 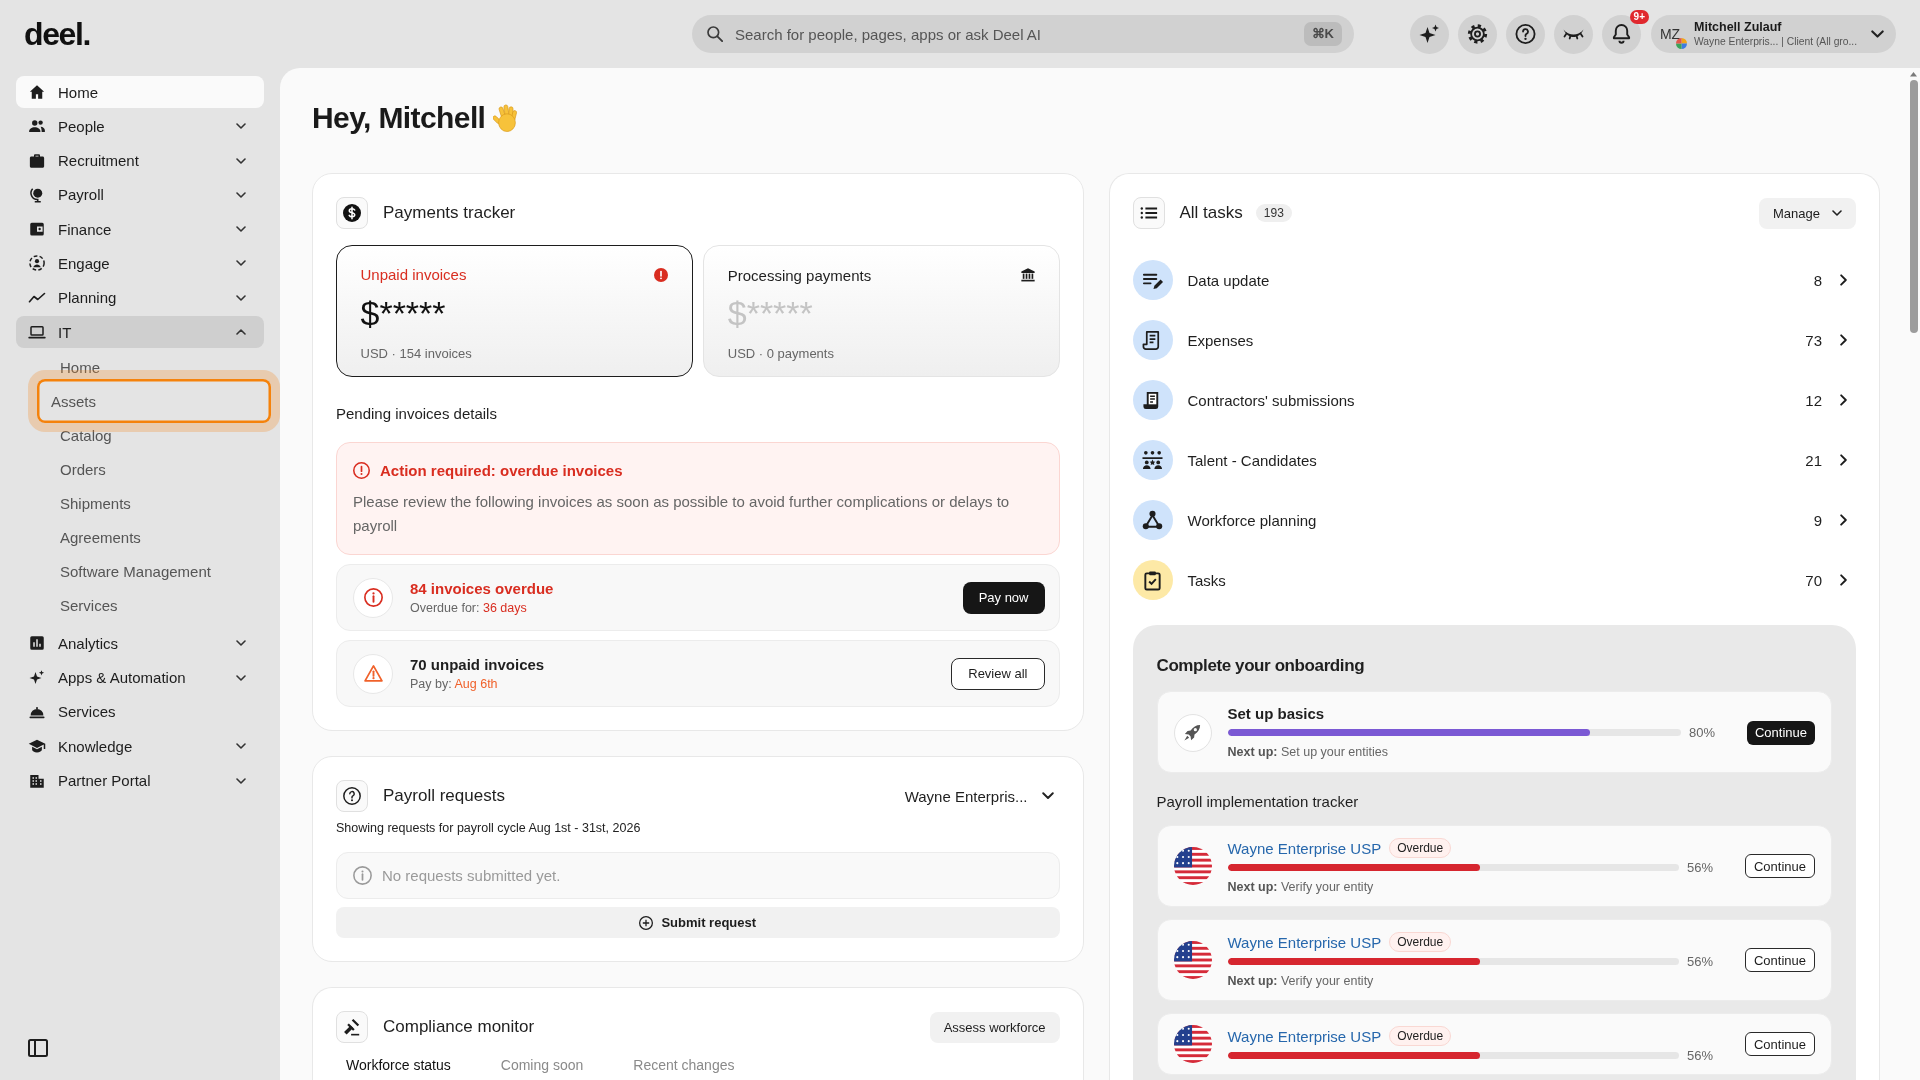 I want to click on step-title: Set up basics, so click(x=1276, y=714).